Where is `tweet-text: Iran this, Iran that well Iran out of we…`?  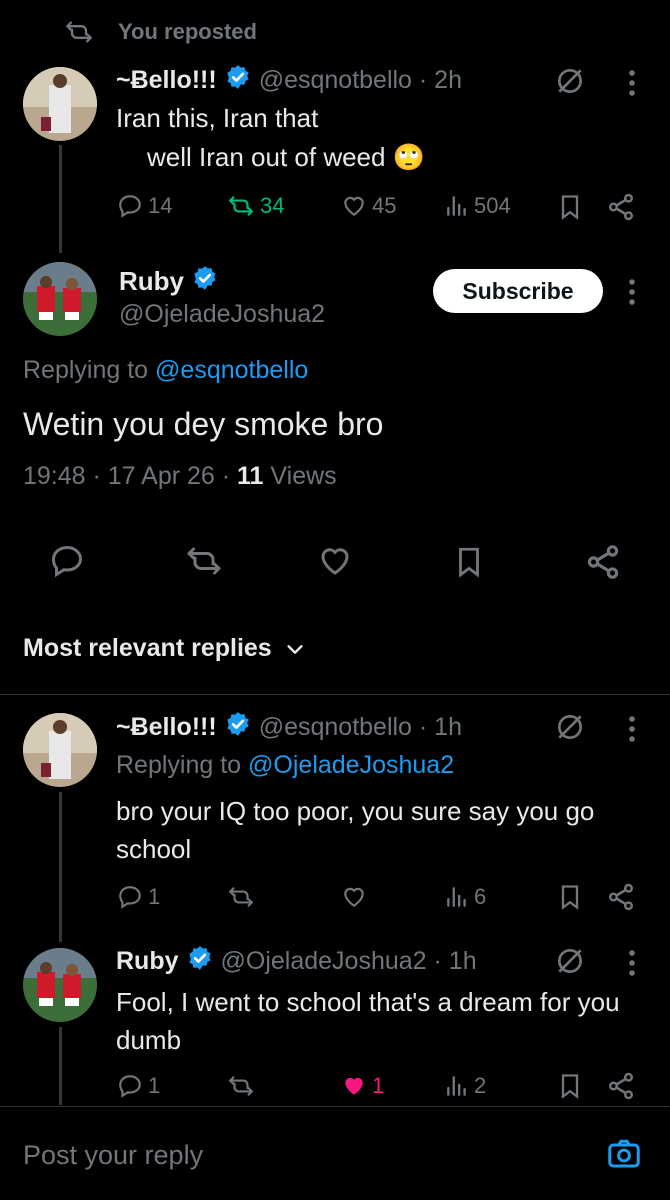
tweet-text: Iran this, Iran that well Iran out of we… is located at coordinates (270, 138).